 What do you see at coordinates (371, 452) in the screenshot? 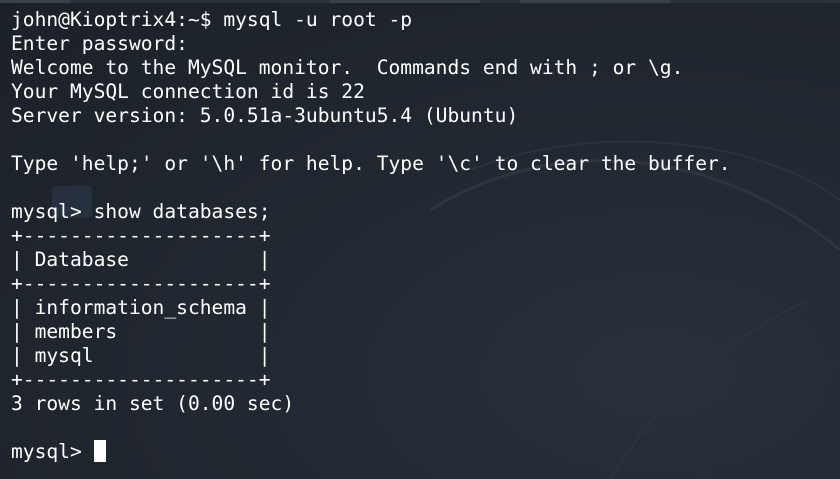
I see `terminal-prompt-line: mysql>` at bounding box center [371, 452].